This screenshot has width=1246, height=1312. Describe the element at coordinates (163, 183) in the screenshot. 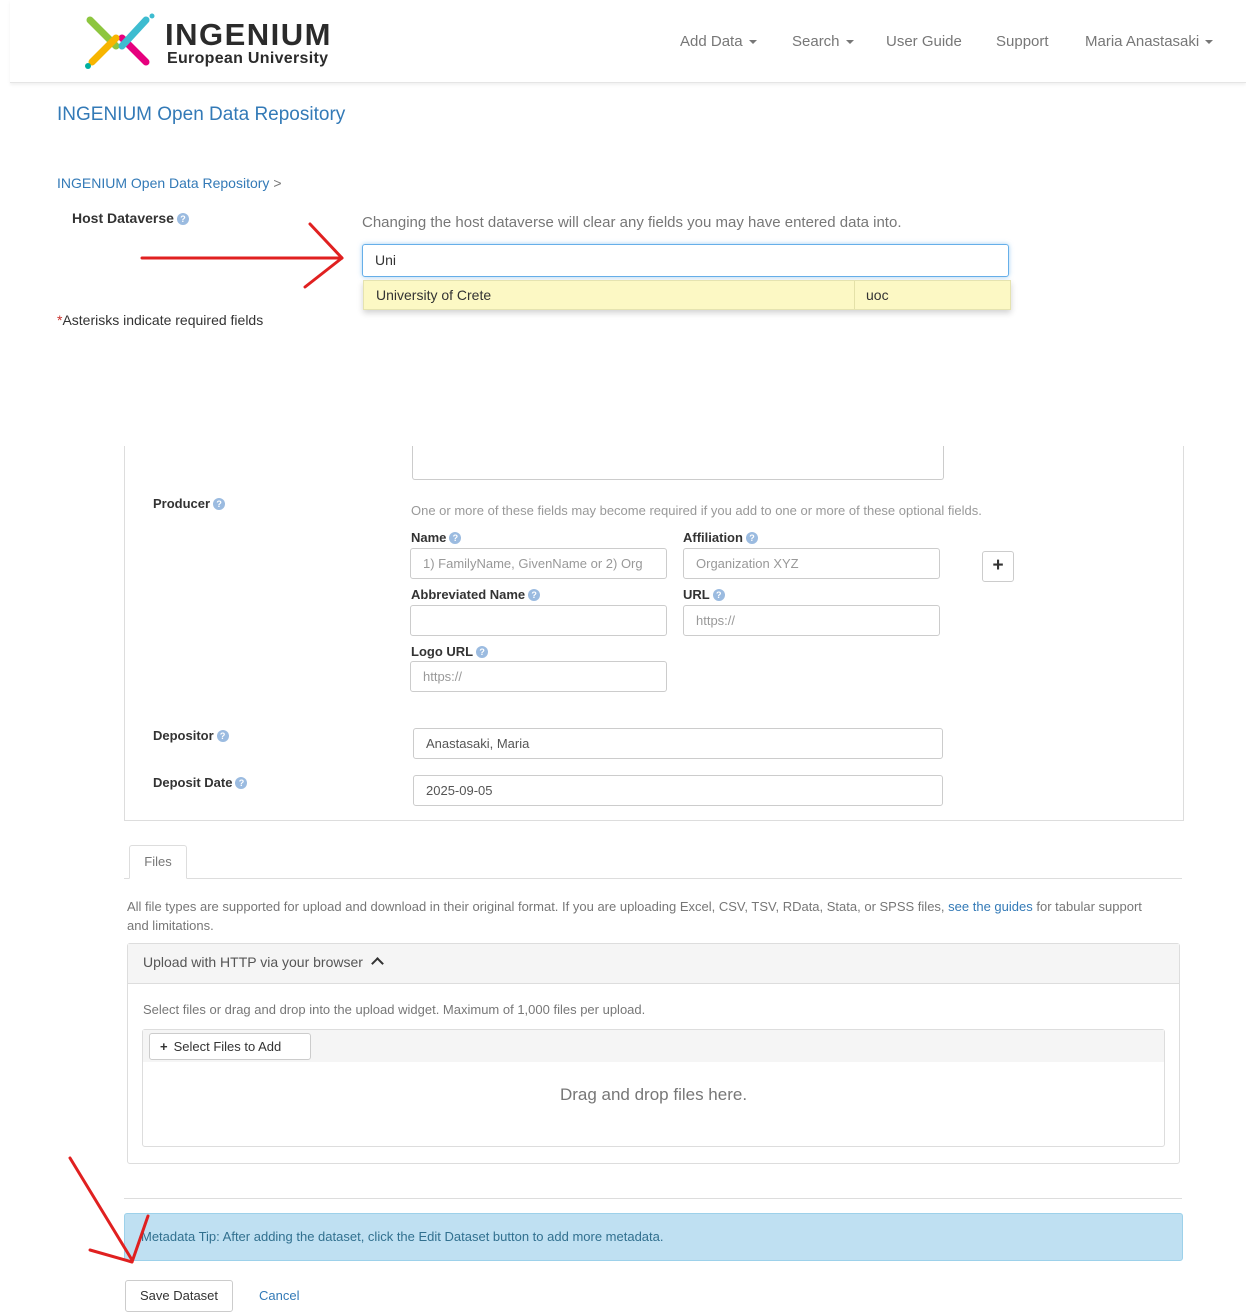

I see `breadcrumb-link: INGENIUM Open Data Repository` at that location.